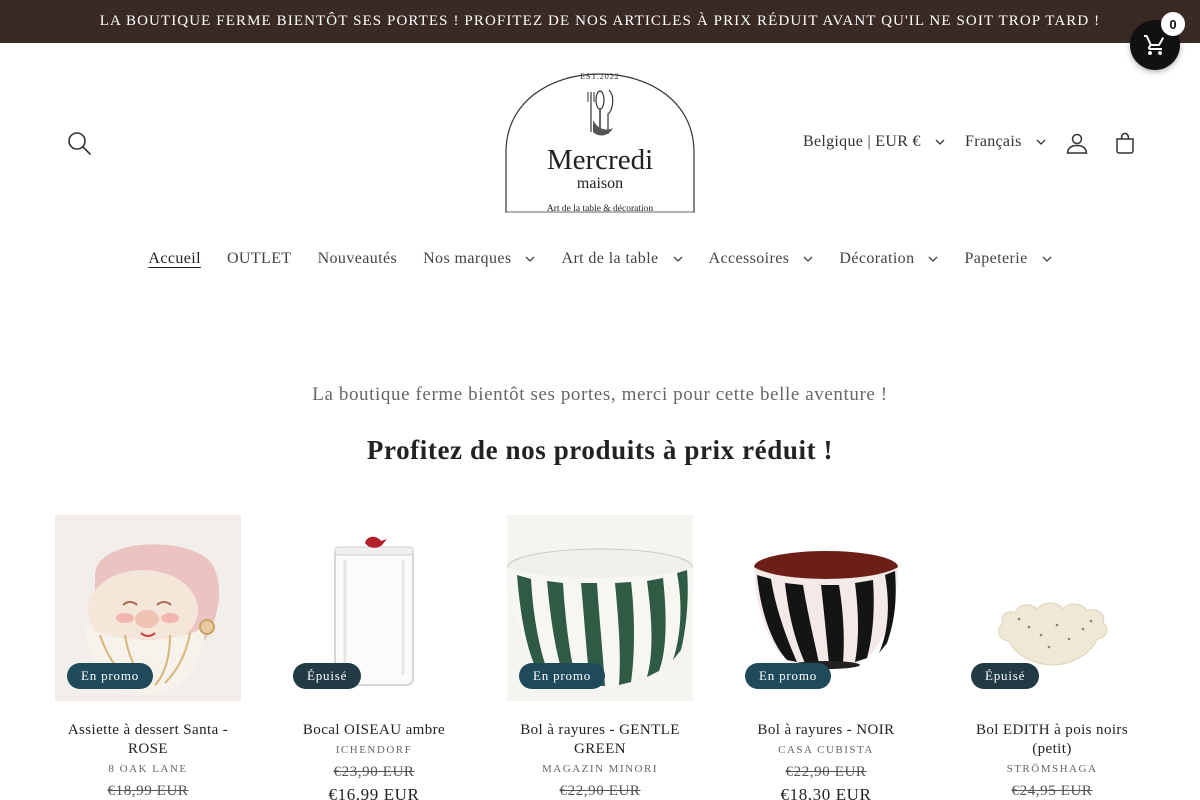  What do you see at coordinates (374, 792) in the screenshot?
I see `sale-price: €16,99 EUR` at bounding box center [374, 792].